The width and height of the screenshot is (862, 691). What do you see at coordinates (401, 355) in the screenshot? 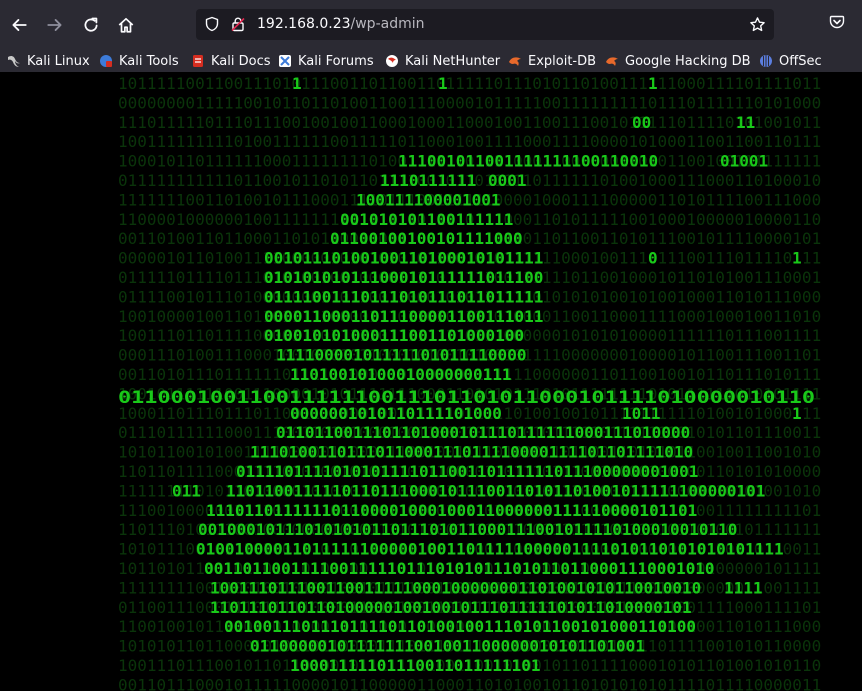
I see `svg-text: 11110000101111101011110000` at bounding box center [401, 355].